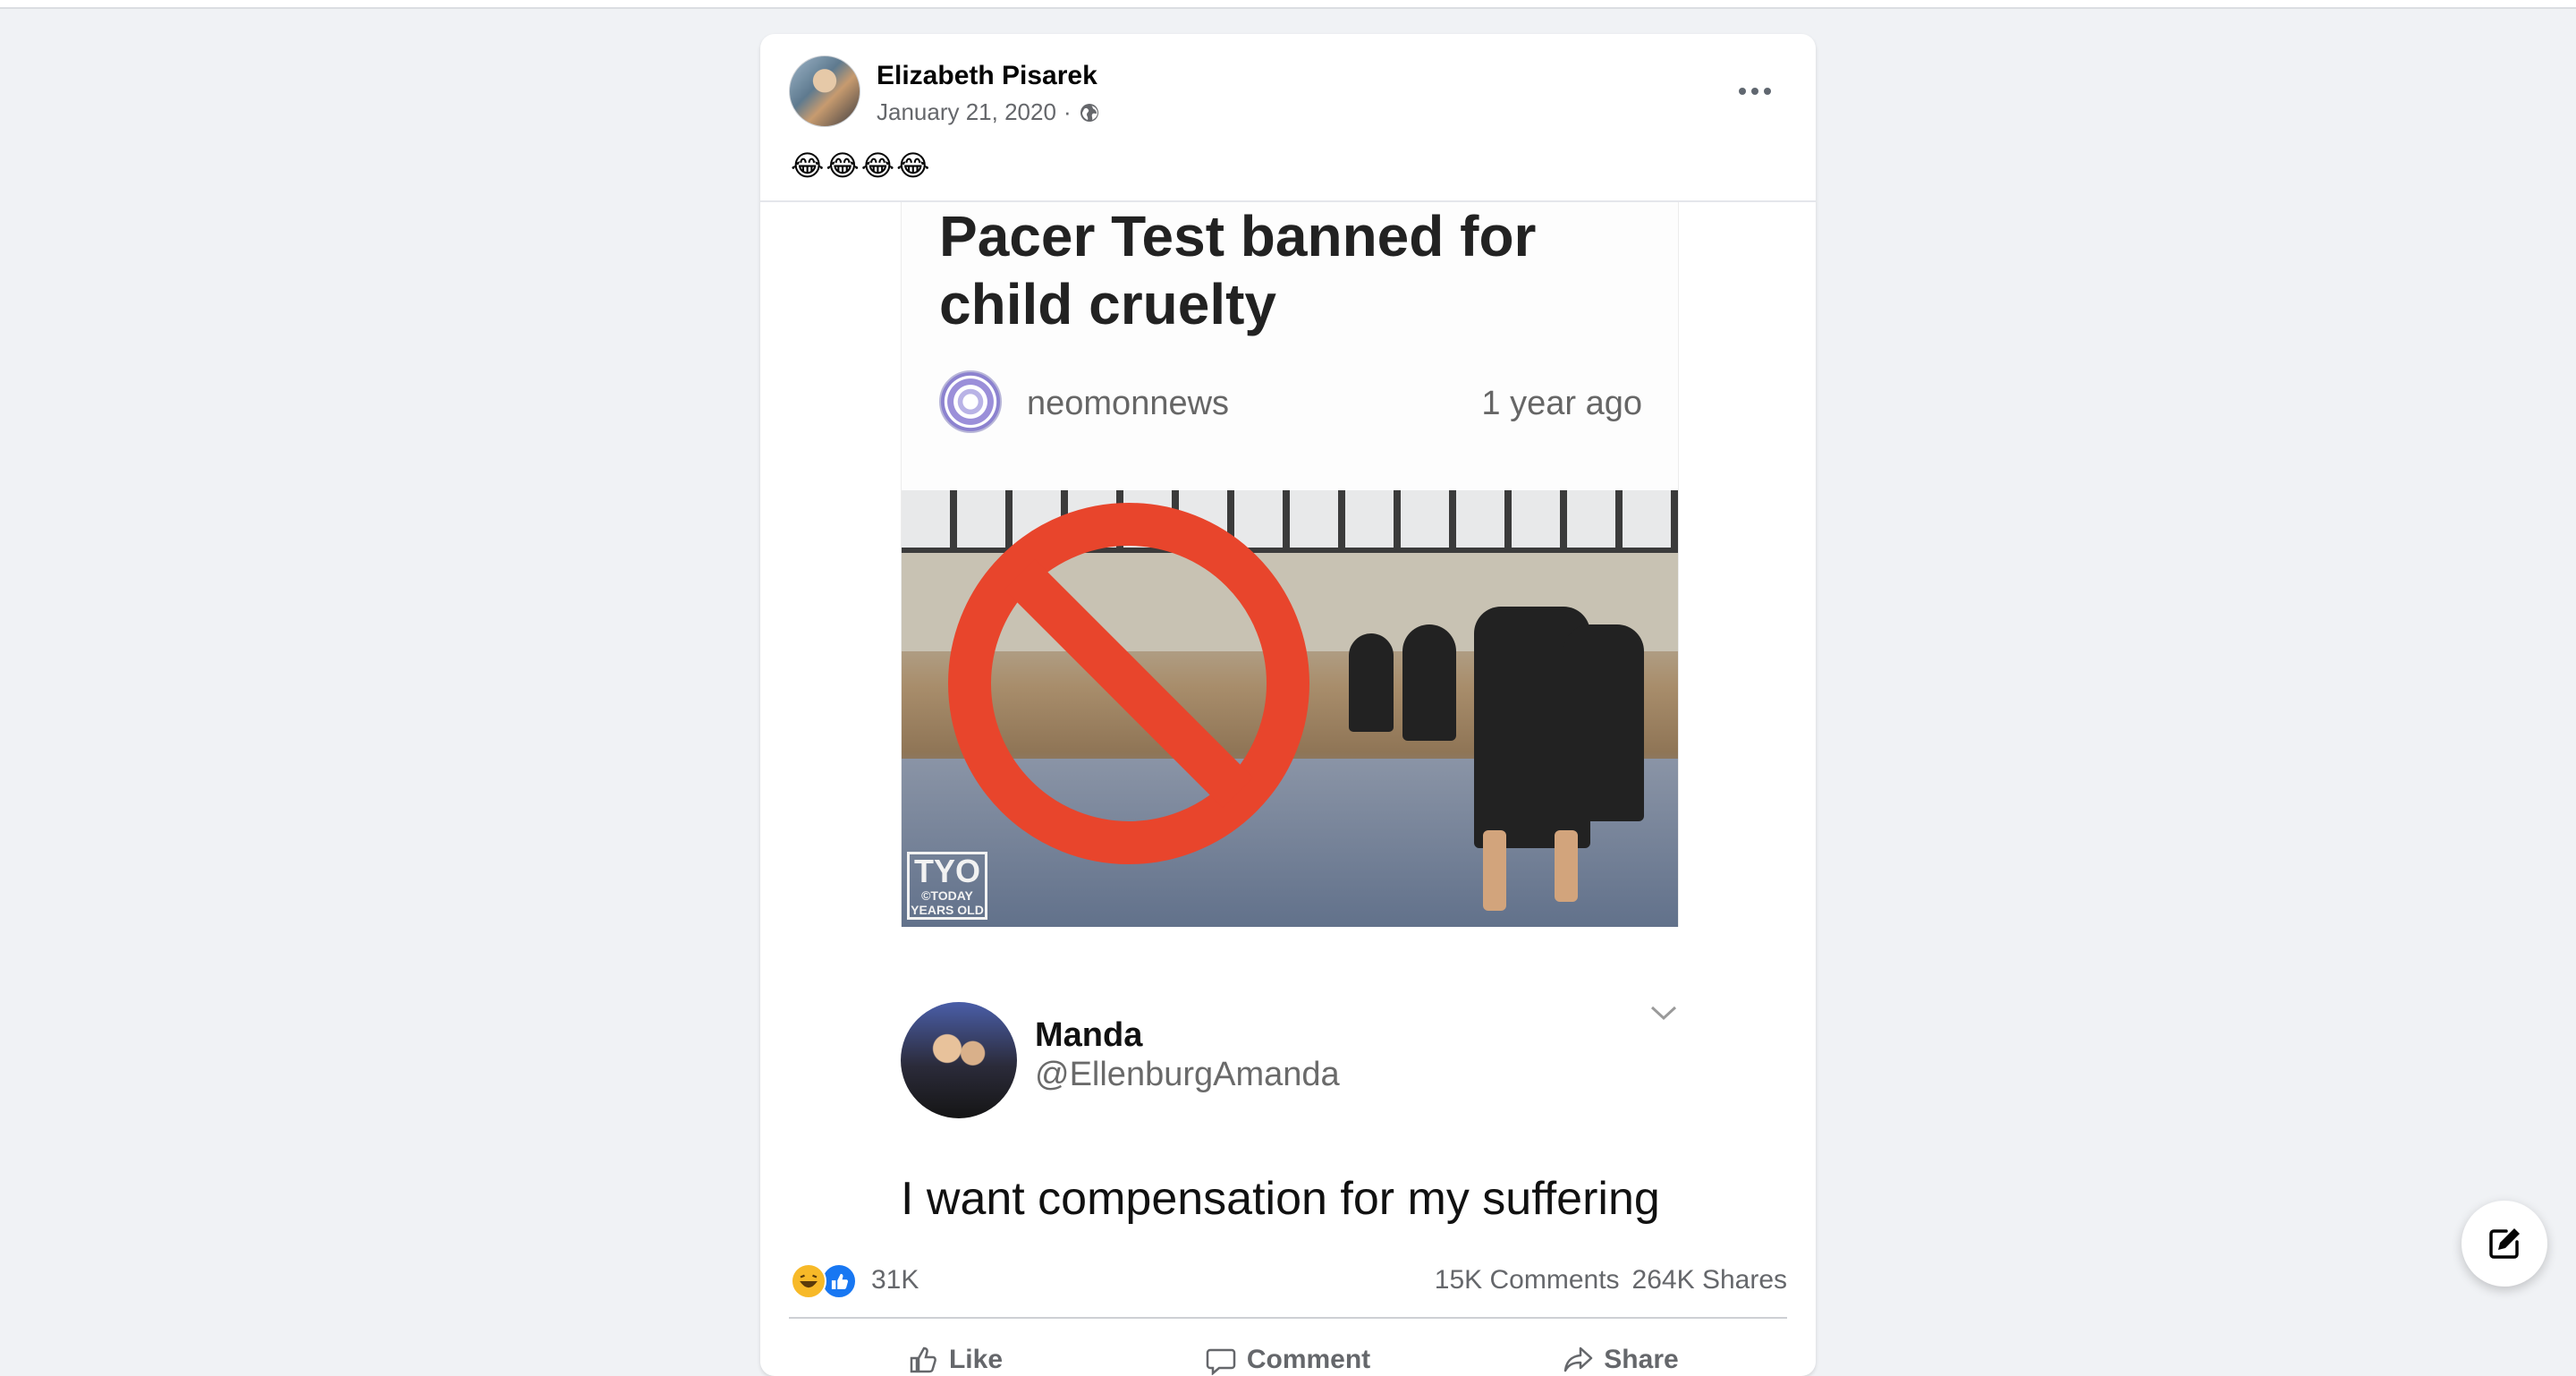 Image resolution: width=2576 pixels, height=1376 pixels. I want to click on tweet-text: I want compensation for my suffering, so click(1280, 1199).